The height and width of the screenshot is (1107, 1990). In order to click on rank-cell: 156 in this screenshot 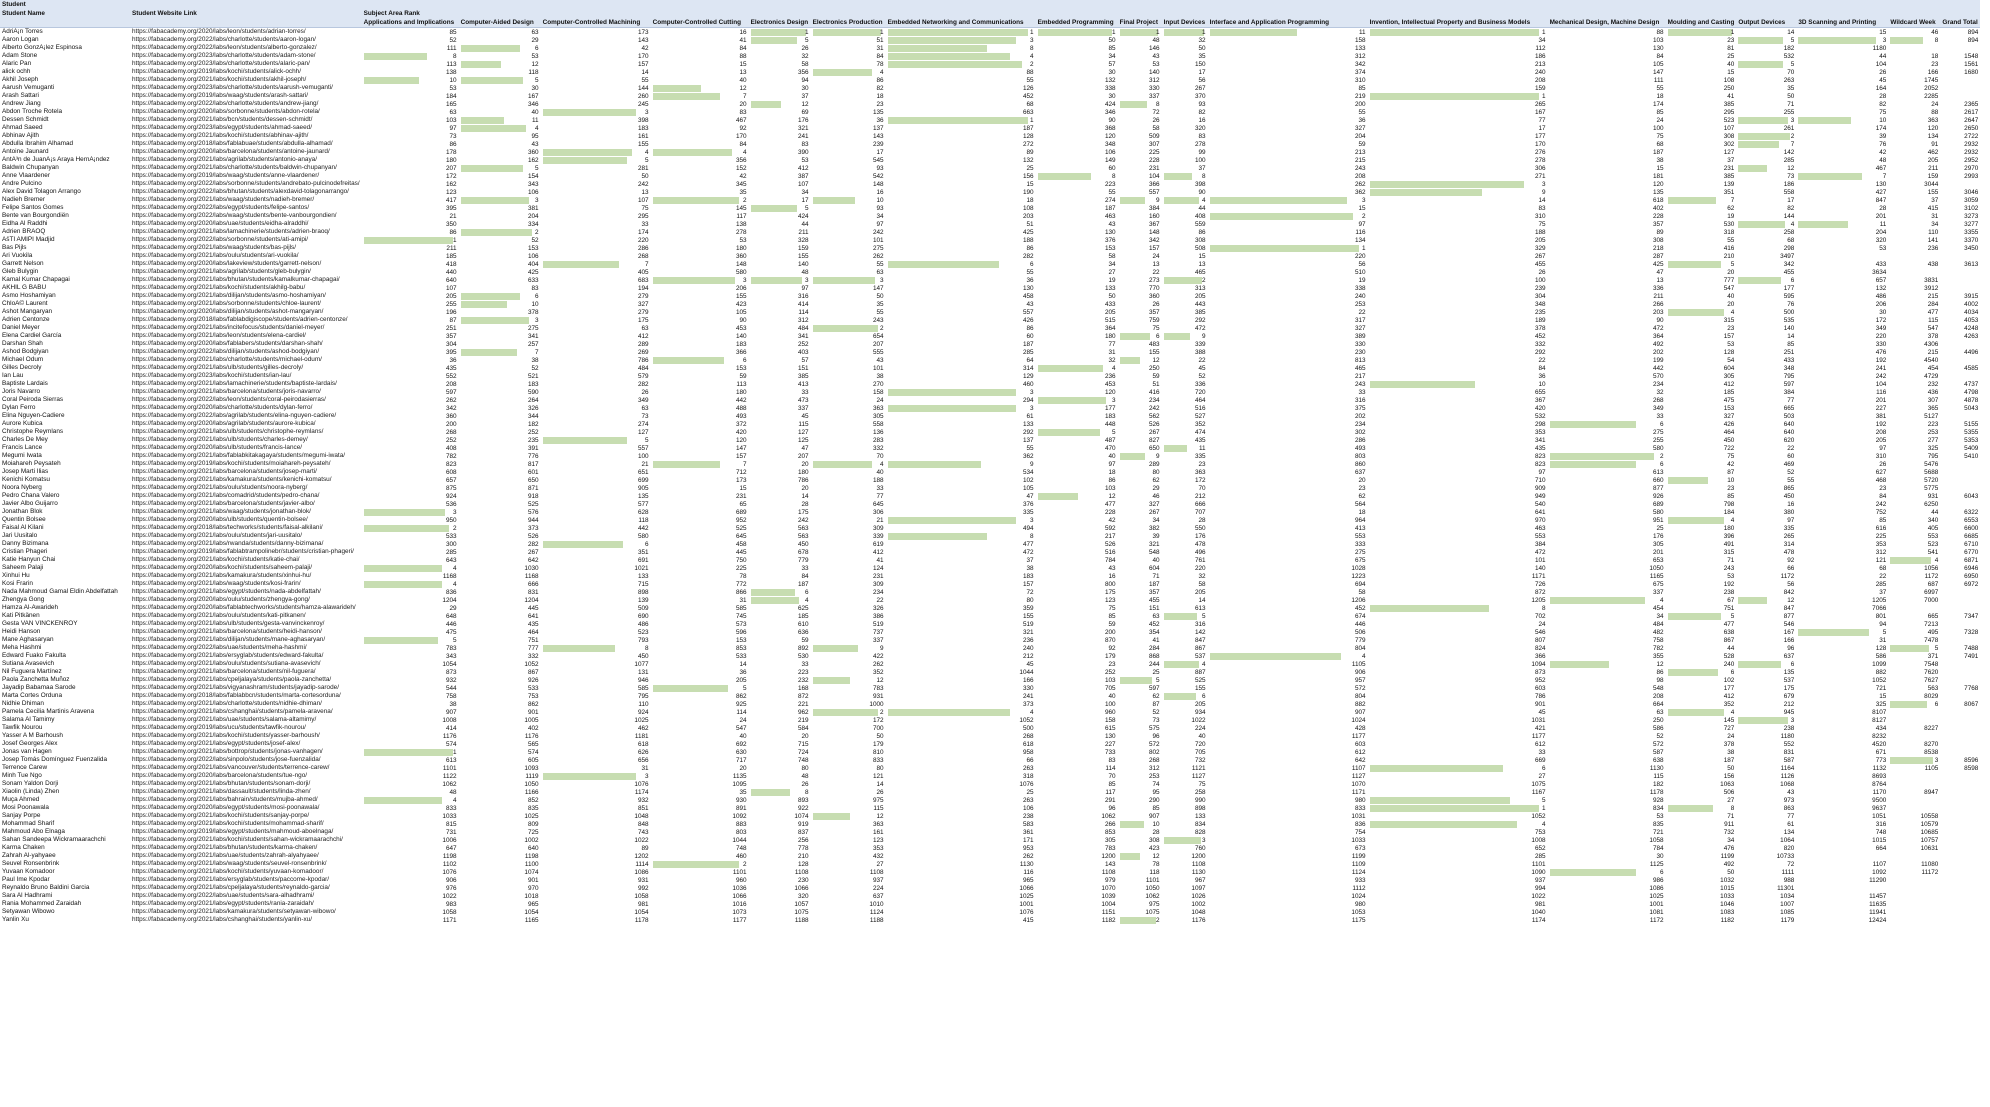, I will do `click(961, 176)`.